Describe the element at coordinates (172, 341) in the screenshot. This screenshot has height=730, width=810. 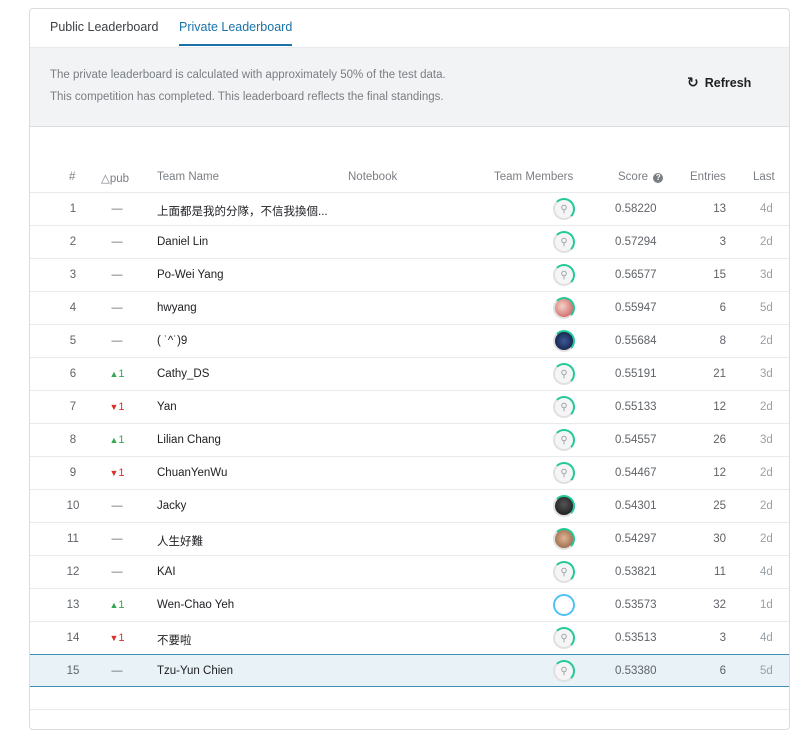
I see `team-name: ( ˙^˙)9` at that location.